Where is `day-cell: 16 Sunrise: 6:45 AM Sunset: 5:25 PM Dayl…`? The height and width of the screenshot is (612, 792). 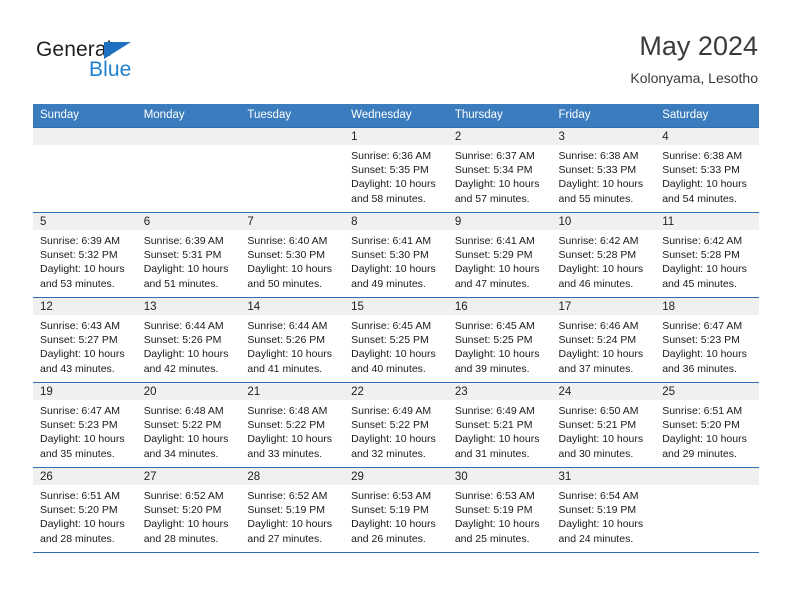 day-cell: 16 Sunrise: 6:45 AM Sunset: 5:25 PM Dayl… is located at coordinates (499, 340).